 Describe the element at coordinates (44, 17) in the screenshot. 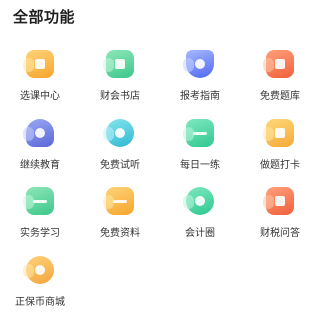

I see `page-title: 全部功能` at that location.